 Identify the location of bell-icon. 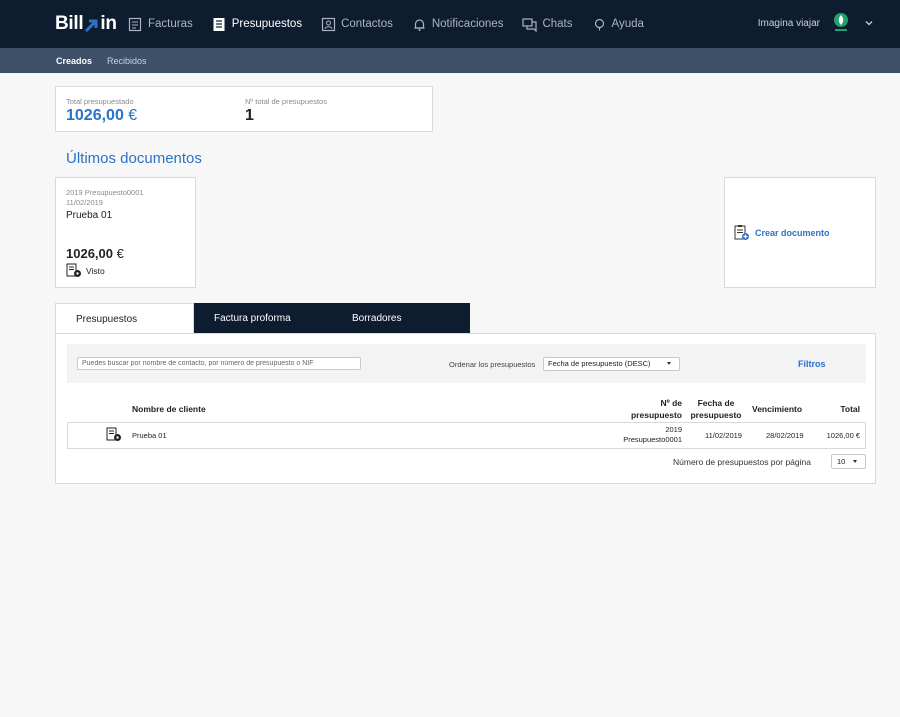
(419, 24).